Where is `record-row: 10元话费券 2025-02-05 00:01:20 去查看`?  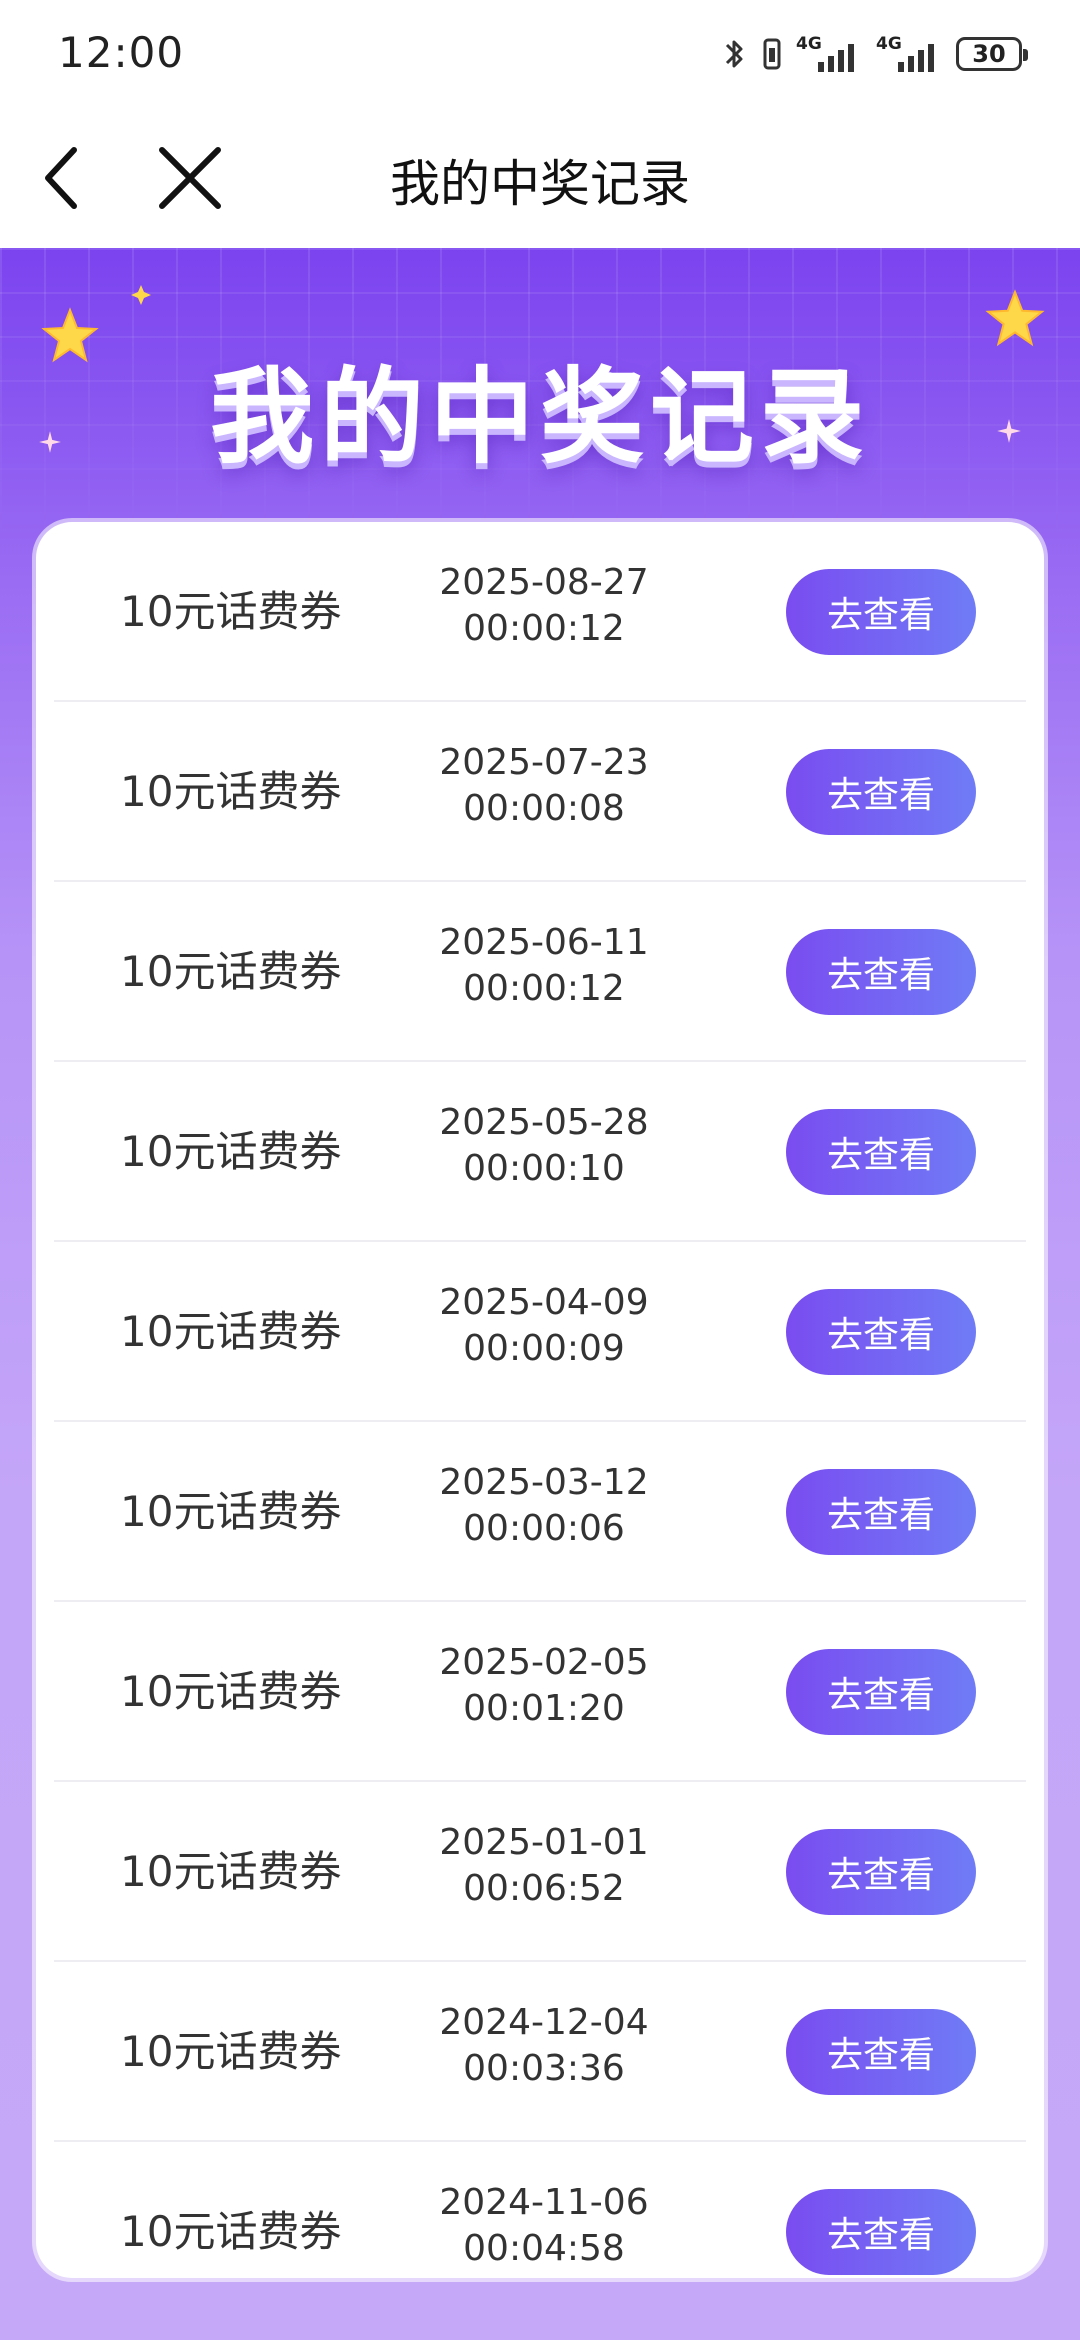
record-row: 10元话费券 2025-02-05 00:01:20 去查看 is located at coordinates (540, 1692).